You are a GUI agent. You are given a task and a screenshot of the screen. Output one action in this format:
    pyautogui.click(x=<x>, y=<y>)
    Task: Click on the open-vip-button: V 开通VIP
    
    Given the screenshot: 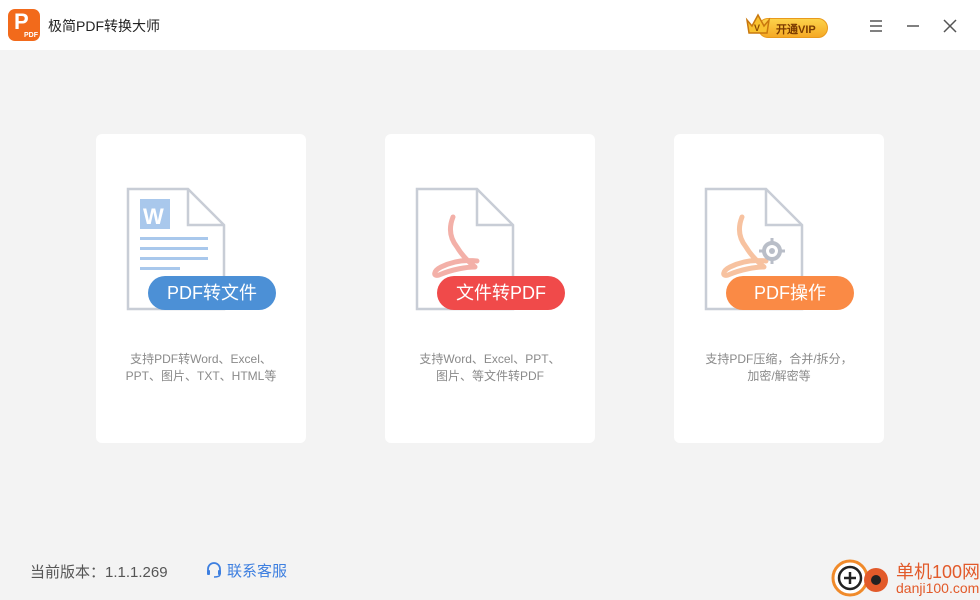 What is the action you would take?
    pyautogui.click(x=786, y=25)
    